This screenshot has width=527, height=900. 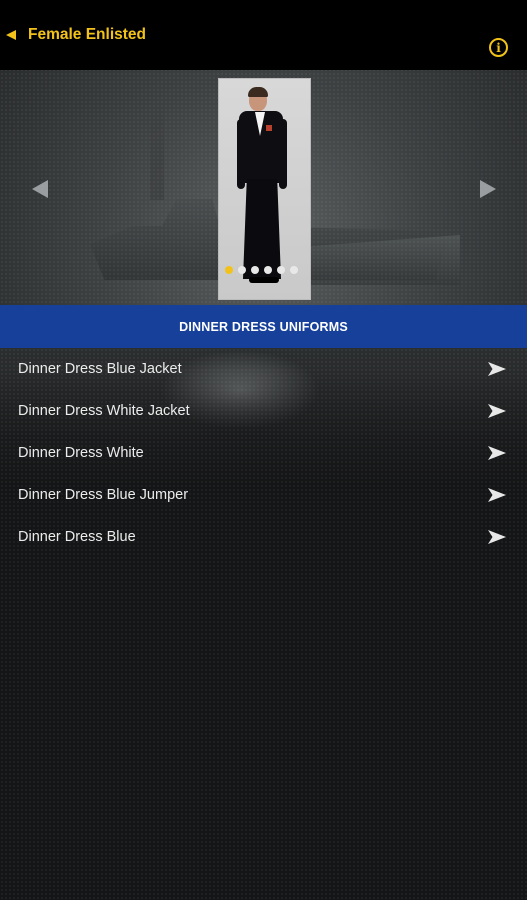 I want to click on list-item: Dinner Dress White, so click(x=263, y=453).